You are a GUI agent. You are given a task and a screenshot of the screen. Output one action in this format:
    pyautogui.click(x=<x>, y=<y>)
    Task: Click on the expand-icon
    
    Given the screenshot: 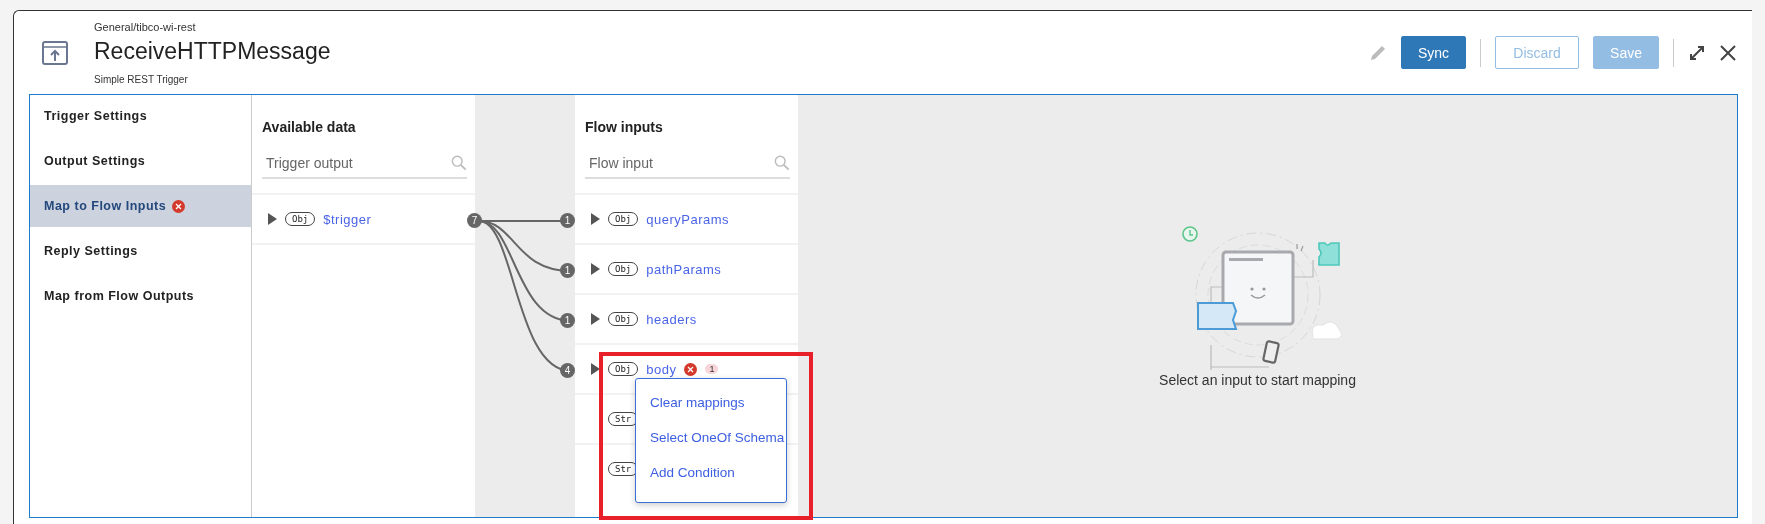 What is the action you would take?
    pyautogui.click(x=1697, y=52)
    